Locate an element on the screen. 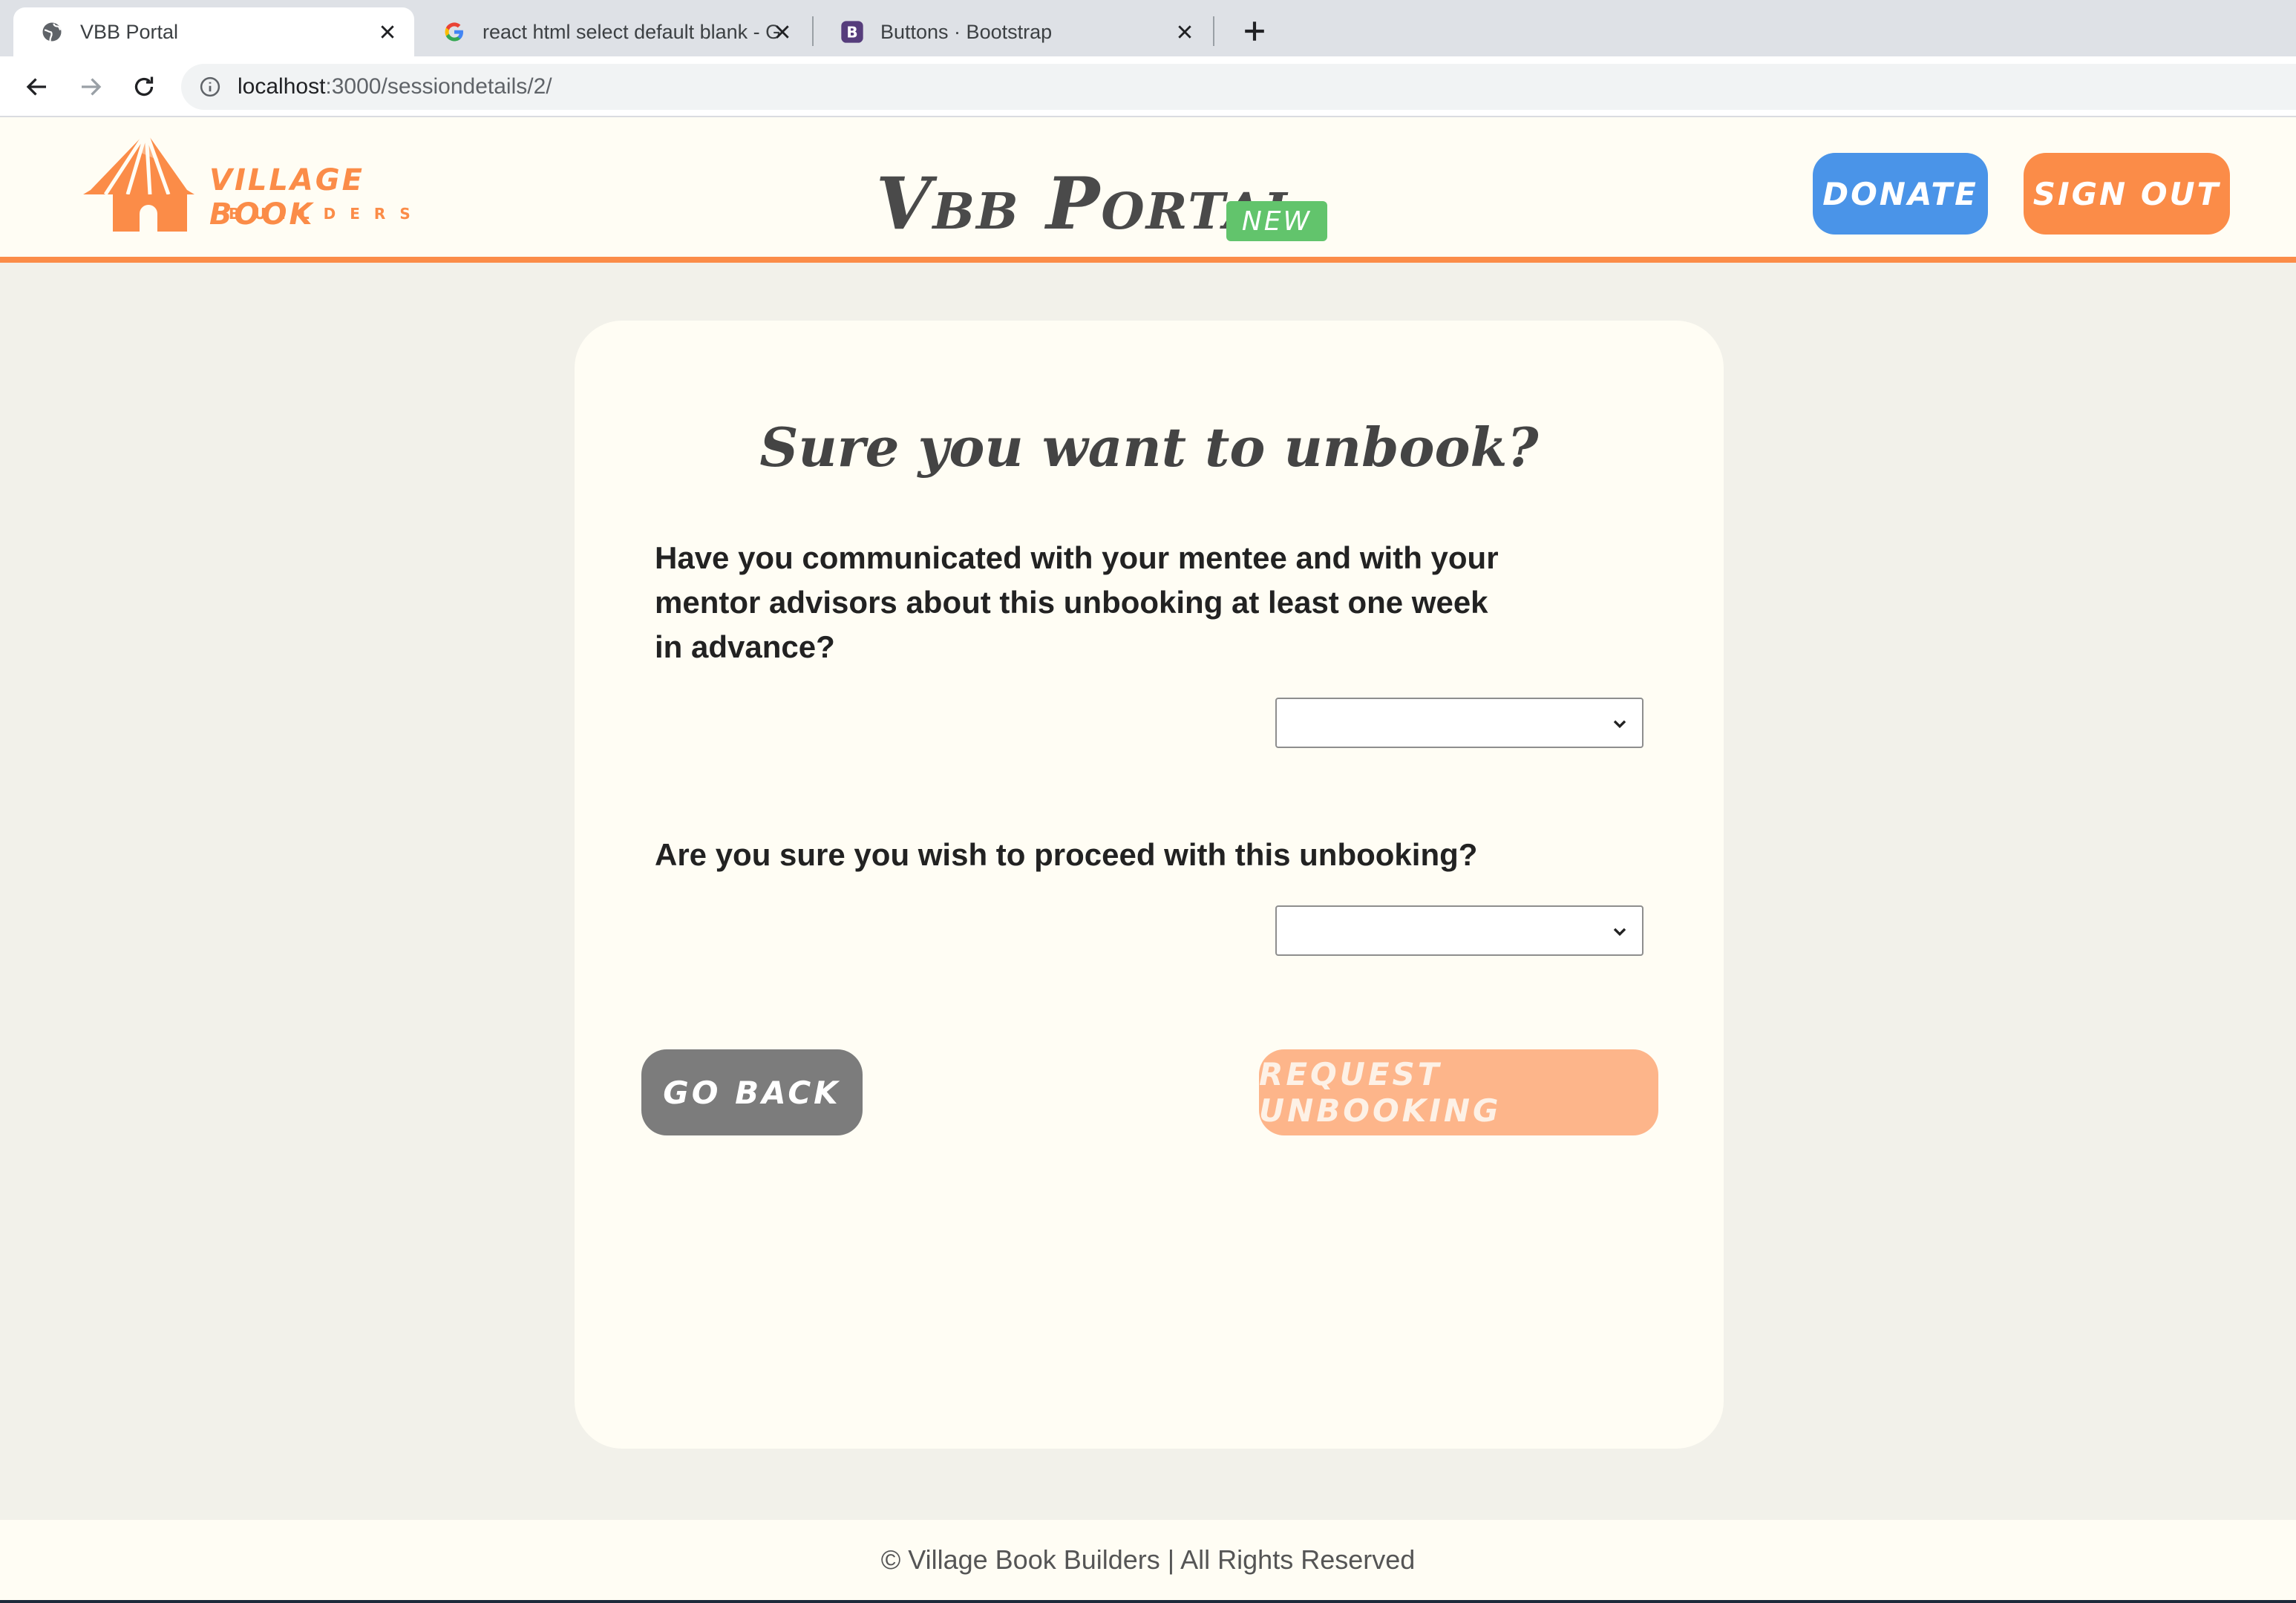 The height and width of the screenshot is (1603, 2296). logo-subtitle: BUILDERS is located at coordinates (327, 214).